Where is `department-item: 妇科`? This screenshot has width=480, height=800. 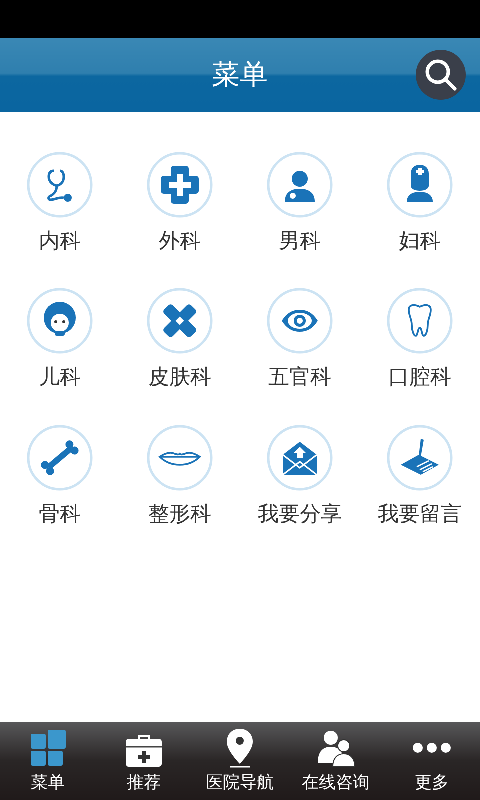
department-item: 妇科 is located at coordinates (420, 204).